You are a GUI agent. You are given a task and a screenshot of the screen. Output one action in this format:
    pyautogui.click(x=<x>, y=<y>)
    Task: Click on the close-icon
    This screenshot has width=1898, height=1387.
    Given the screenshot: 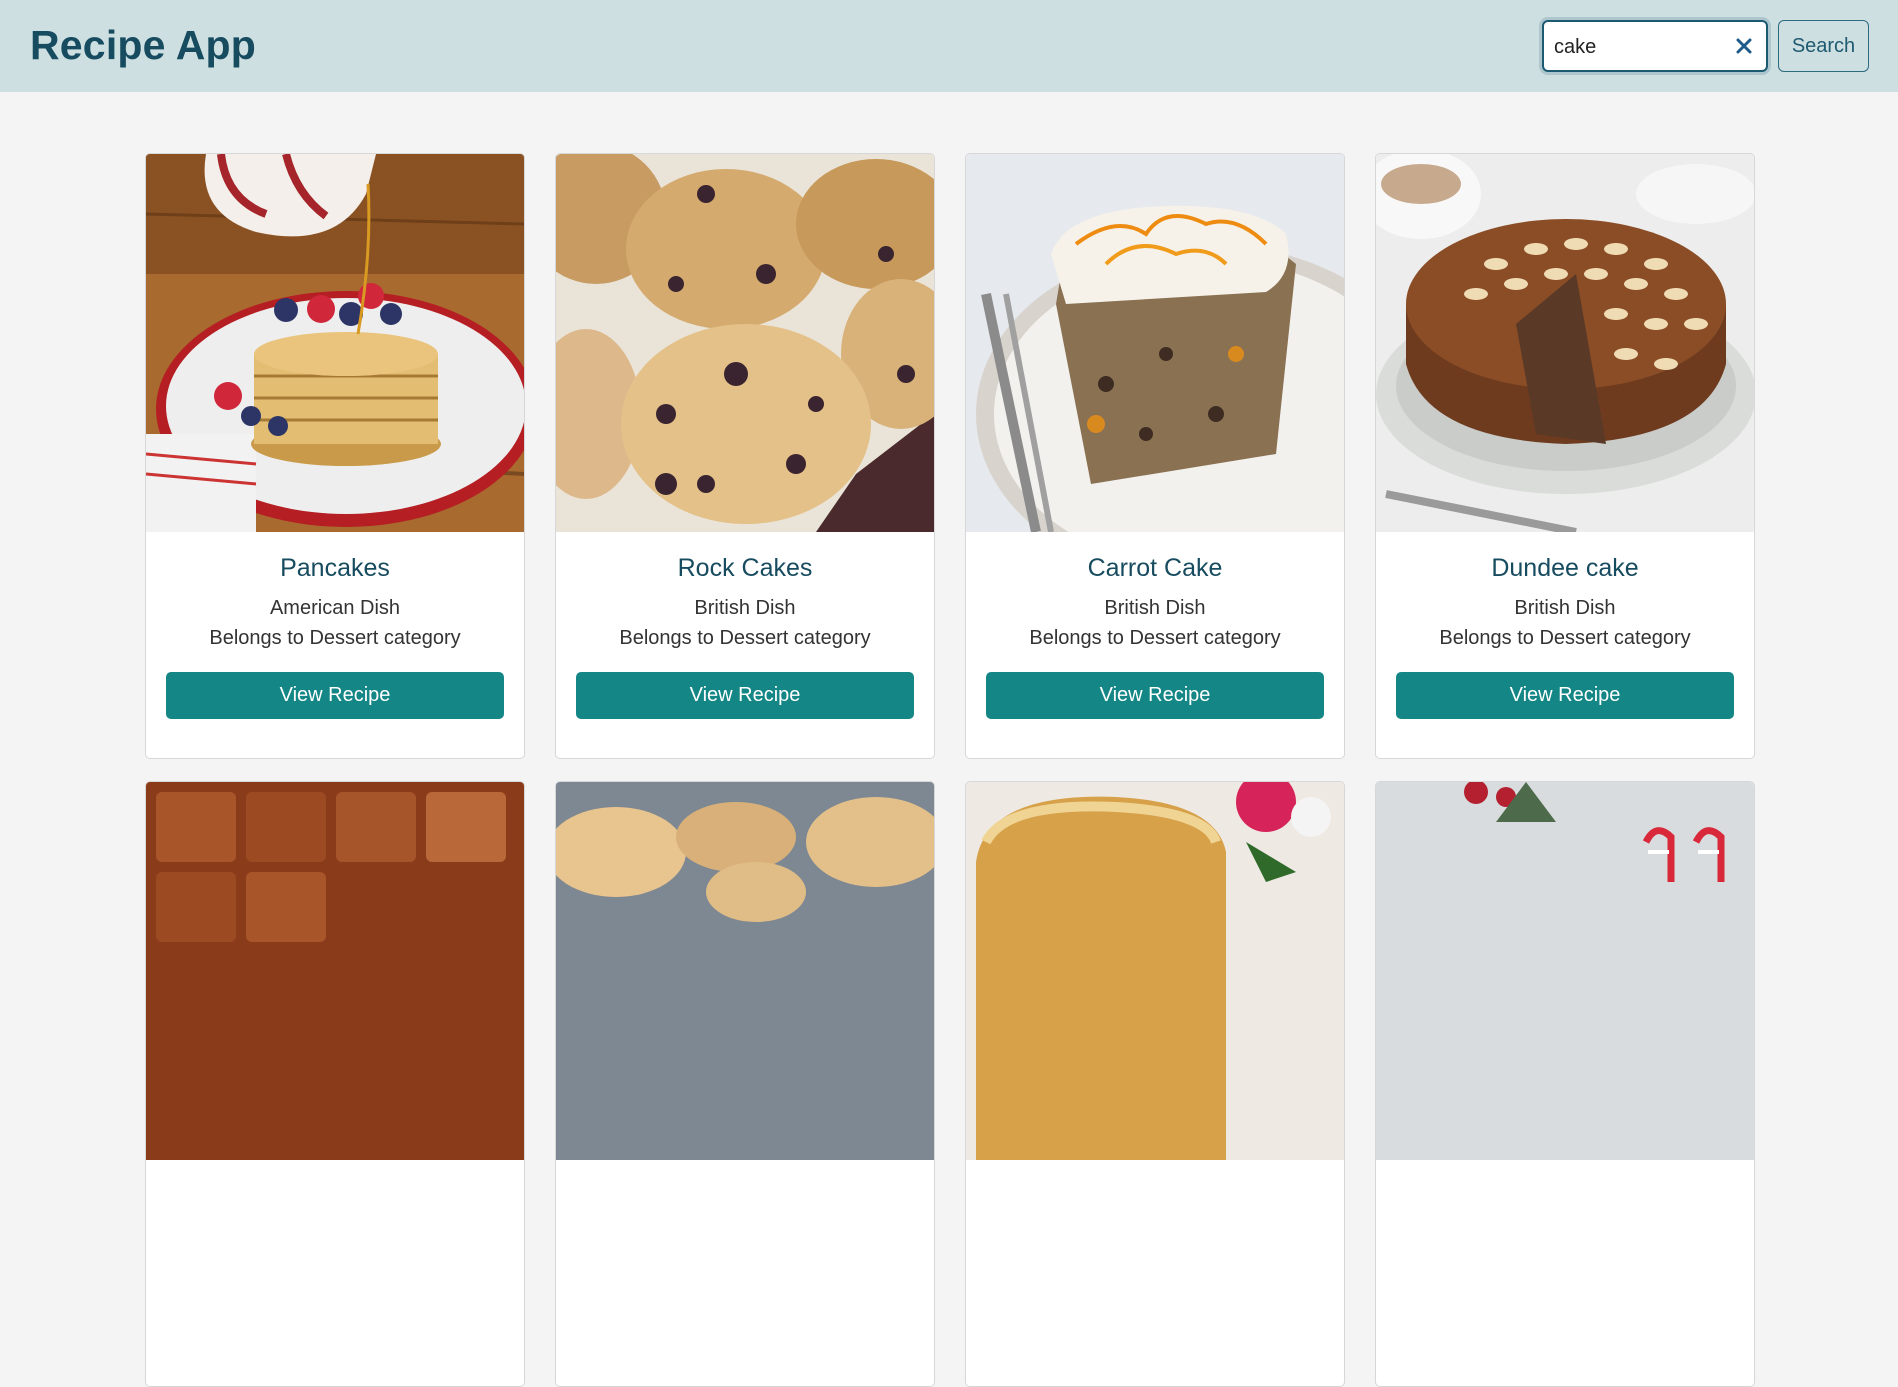 What is the action you would take?
    pyautogui.click(x=1744, y=46)
    